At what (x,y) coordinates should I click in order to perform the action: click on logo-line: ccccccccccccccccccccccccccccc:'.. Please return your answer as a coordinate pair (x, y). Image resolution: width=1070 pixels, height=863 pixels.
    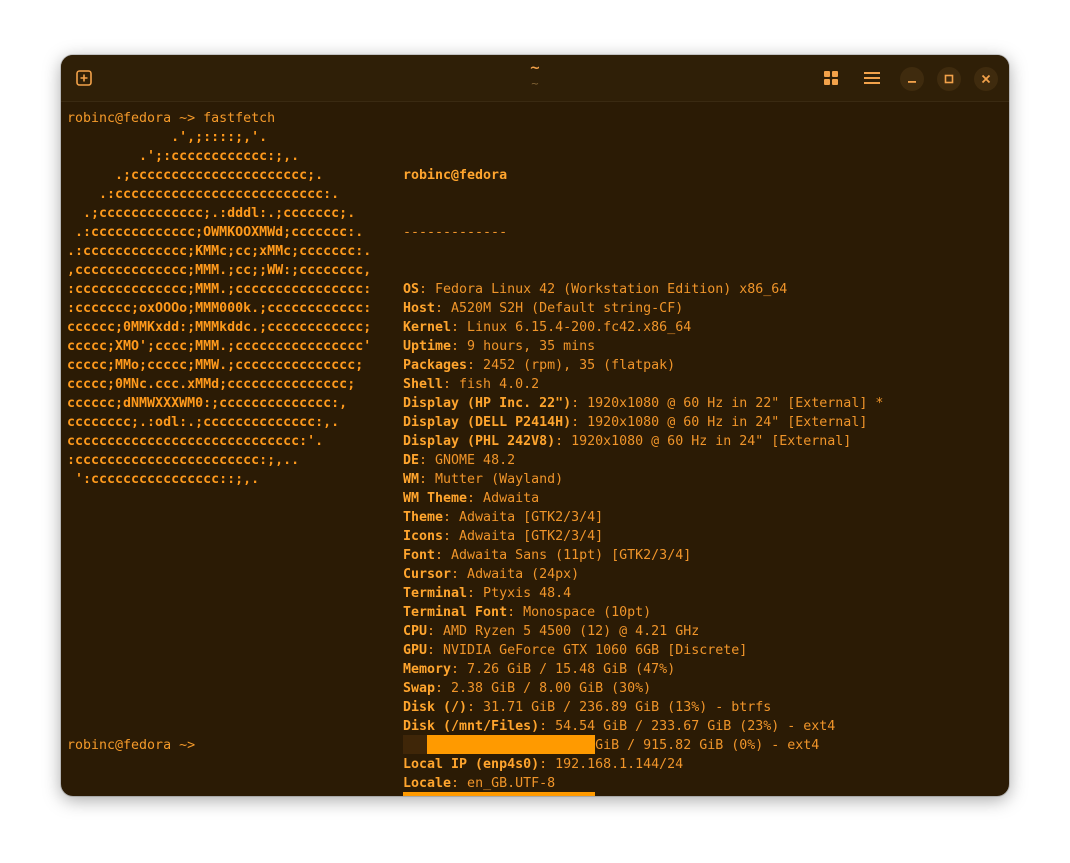
    Looking at the image, I should click on (195, 441).